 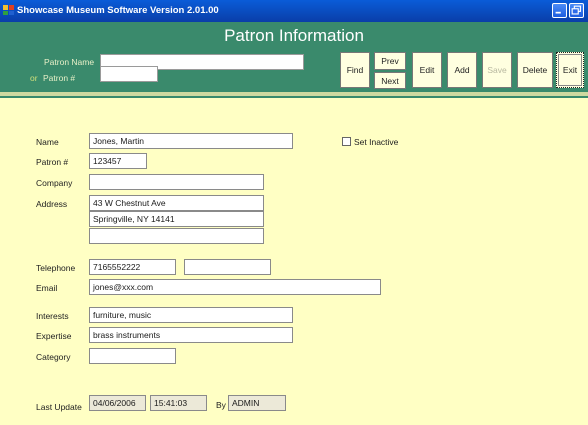 I want to click on window-title: Showcase Museum Software Version 2.01.00, so click(x=118, y=10).